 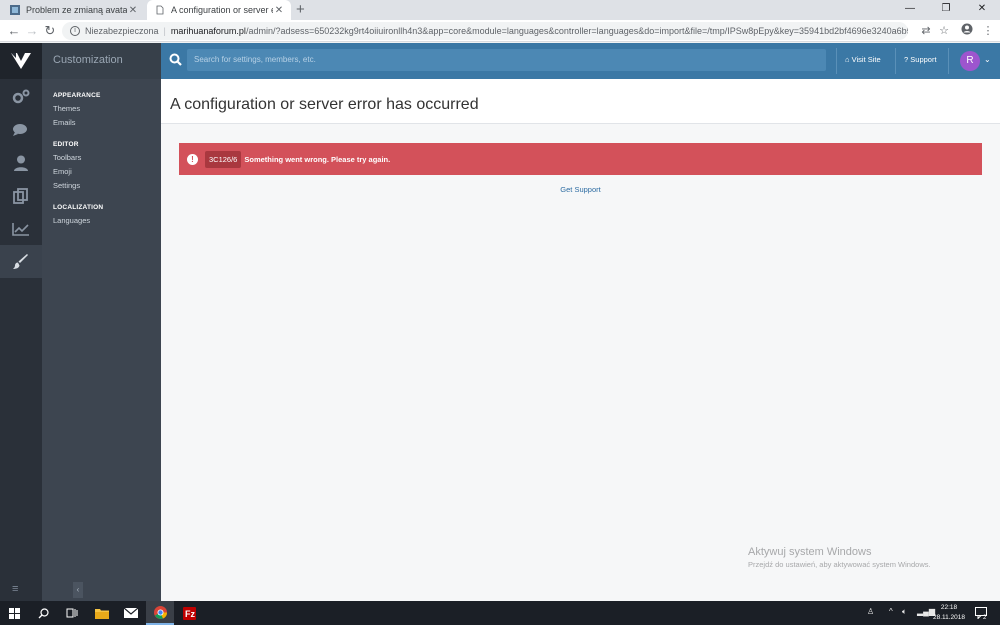 What do you see at coordinates (101, 158) in the screenshot?
I see `menu-item-toolbars: Toolbars` at bounding box center [101, 158].